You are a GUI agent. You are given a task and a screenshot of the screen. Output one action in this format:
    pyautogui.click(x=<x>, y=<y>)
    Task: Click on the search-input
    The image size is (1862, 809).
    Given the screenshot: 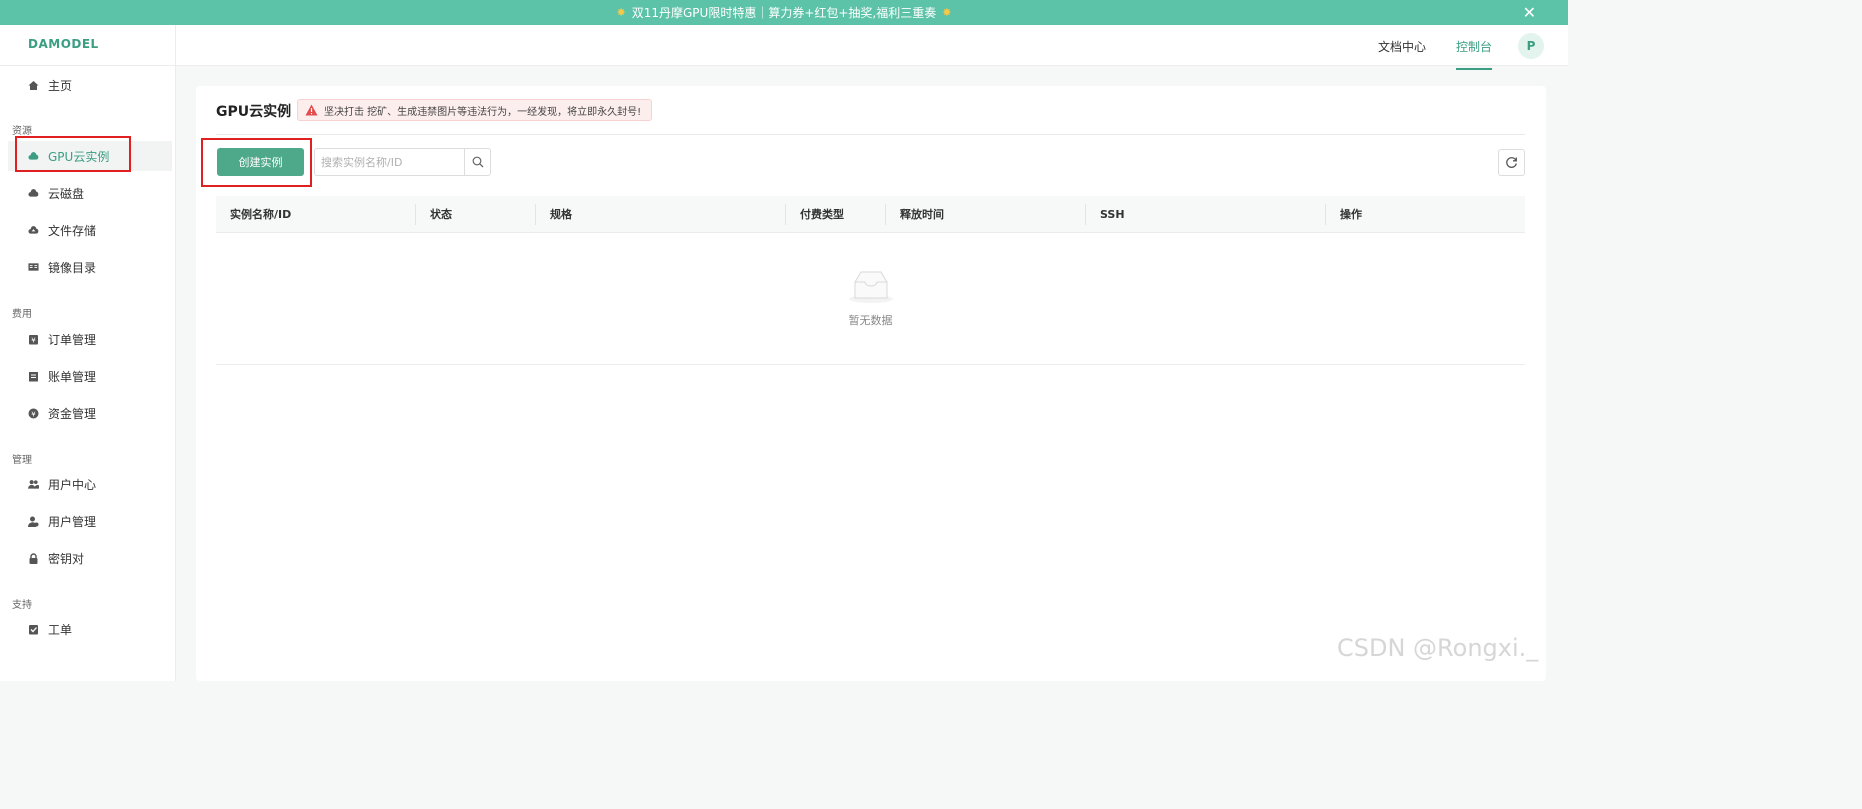 What is the action you would take?
    pyautogui.click(x=389, y=162)
    